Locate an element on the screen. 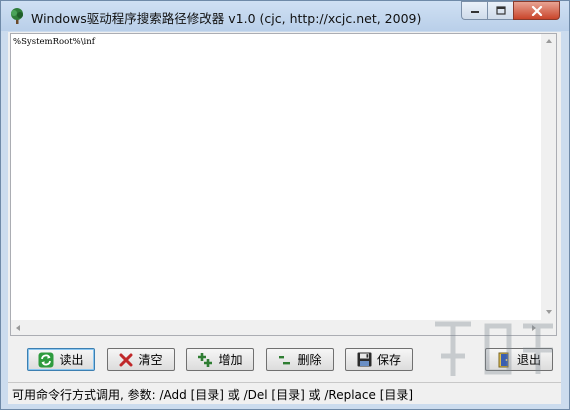 This screenshot has width=570, height=410. scroll-left-icon is located at coordinates (18, 328).